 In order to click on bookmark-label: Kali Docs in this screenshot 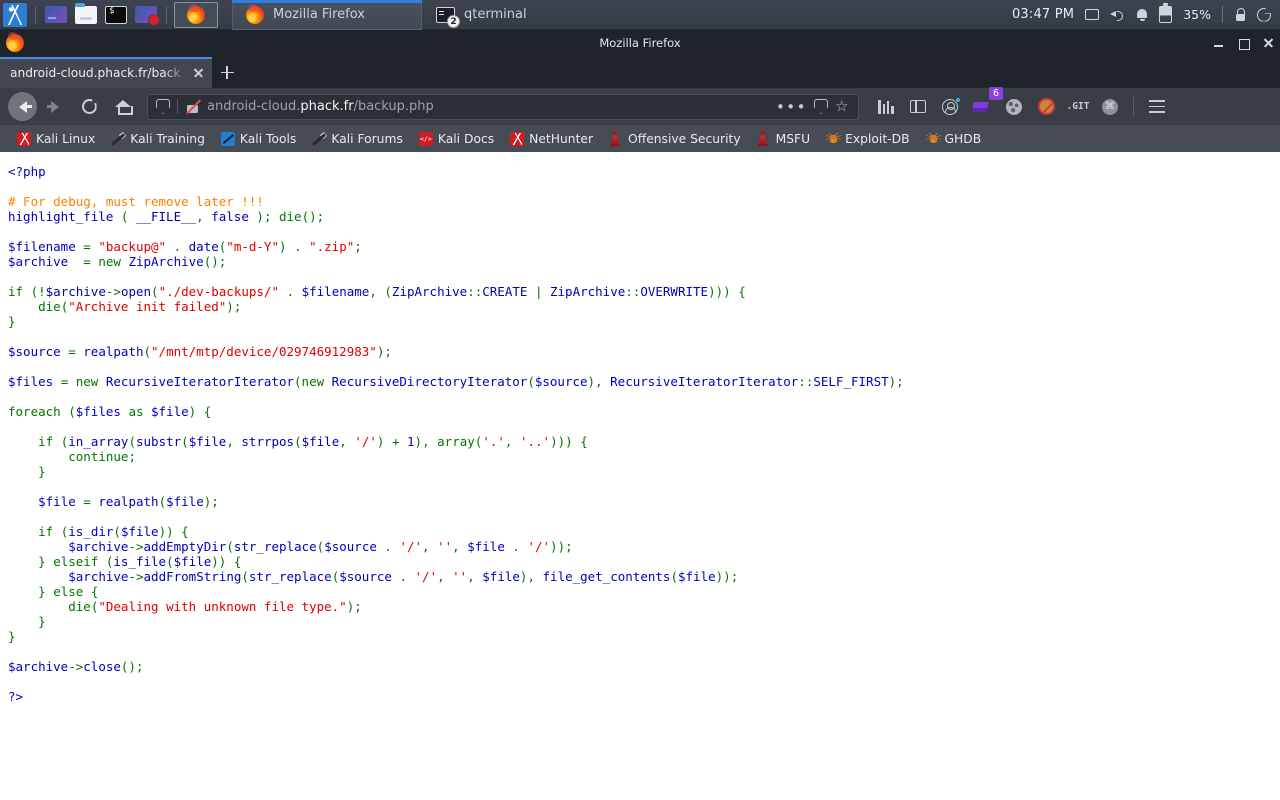, I will do `click(466, 138)`.